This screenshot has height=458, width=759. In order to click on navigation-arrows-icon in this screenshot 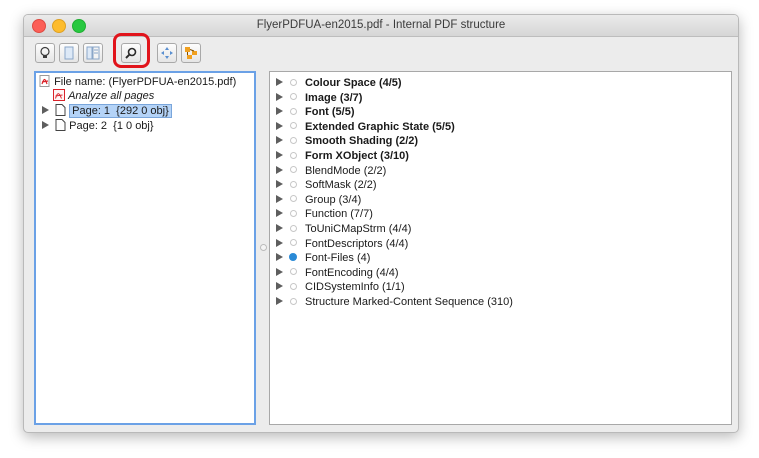, I will do `click(167, 53)`.